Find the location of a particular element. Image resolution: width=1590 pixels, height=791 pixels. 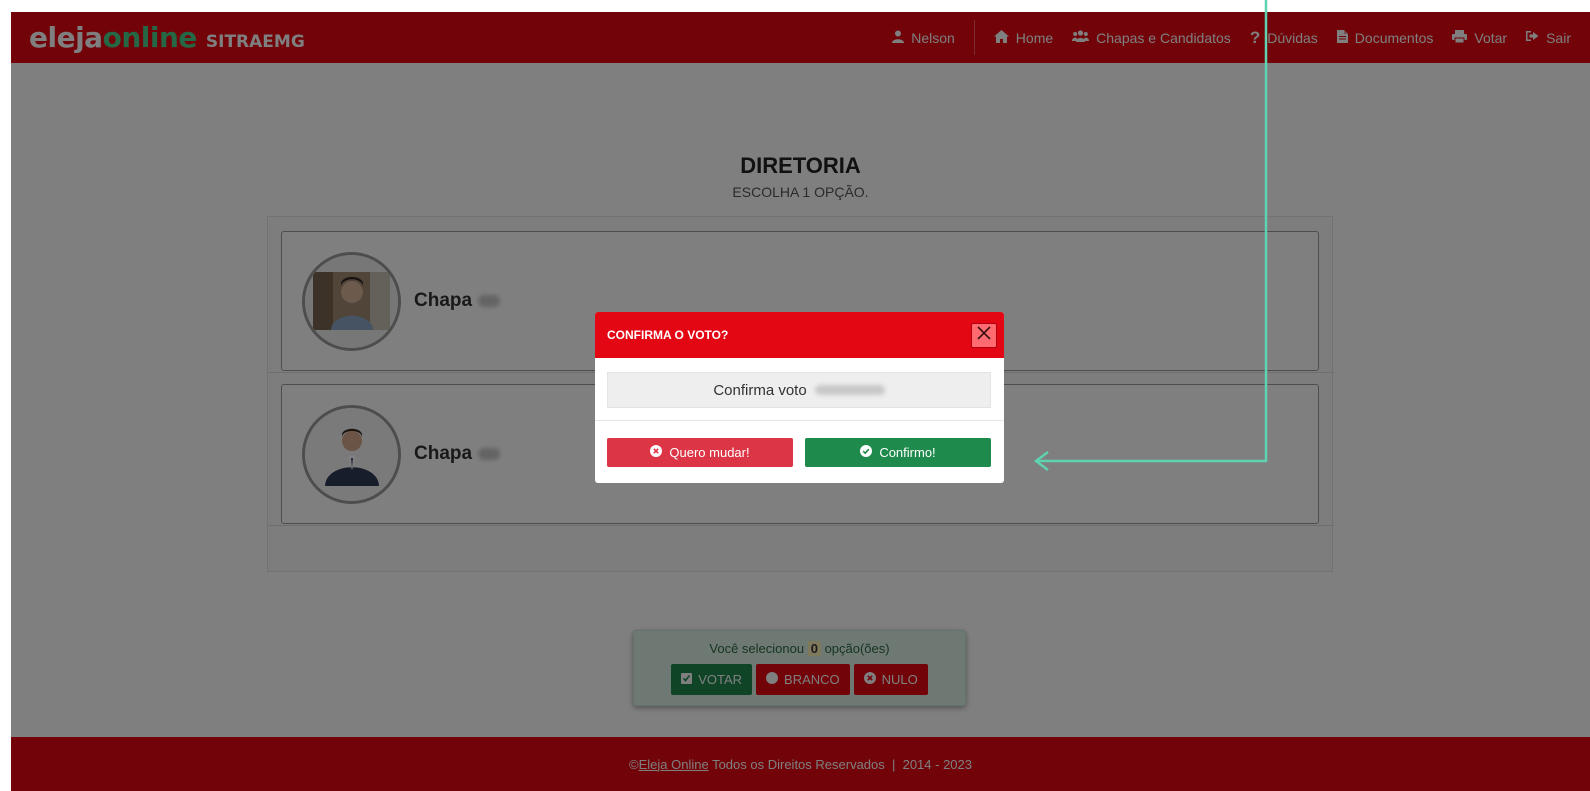

confirmo-button: Confirmo! is located at coordinates (898, 452).